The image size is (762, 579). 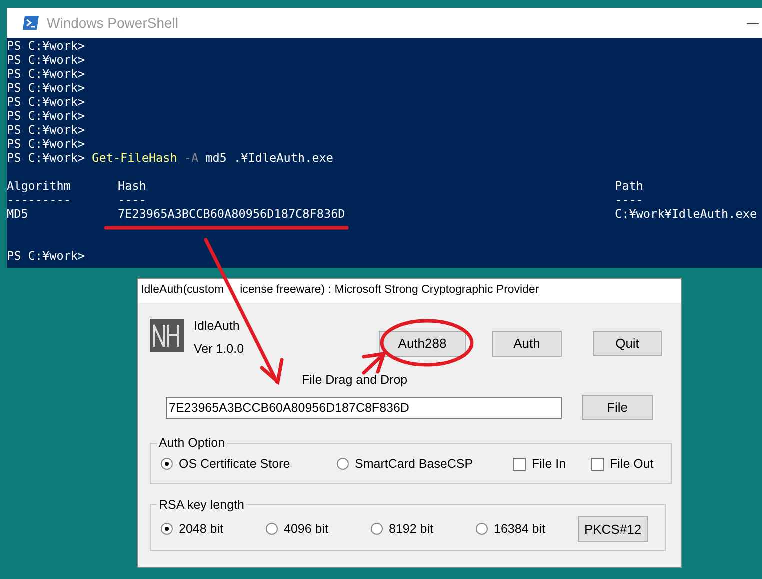 What do you see at coordinates (364, 407) in the screenshot?
I see `hash-input-field: 7E23965A3BCCB60A80956D187C8F836D` at bounding box center [364, 407].